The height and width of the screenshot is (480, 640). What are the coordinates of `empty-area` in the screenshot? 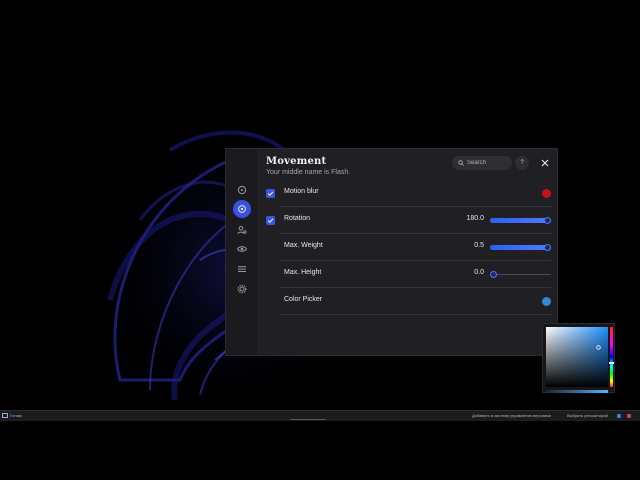 It's located at (320, 450).